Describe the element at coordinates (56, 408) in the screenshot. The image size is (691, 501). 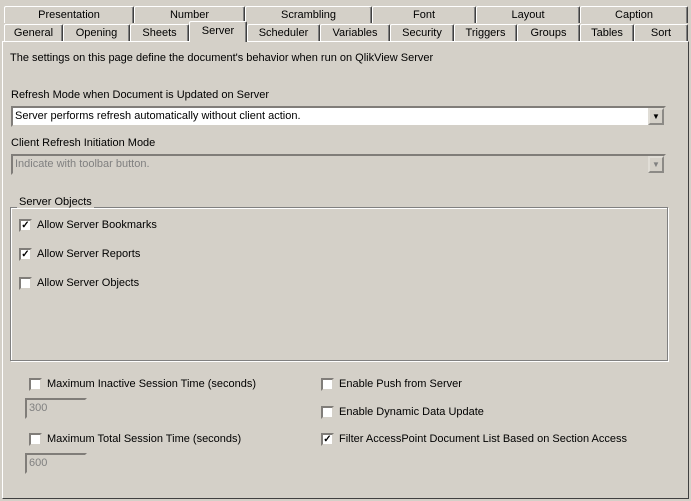
I see `max-inactive-input: 300` at that location.